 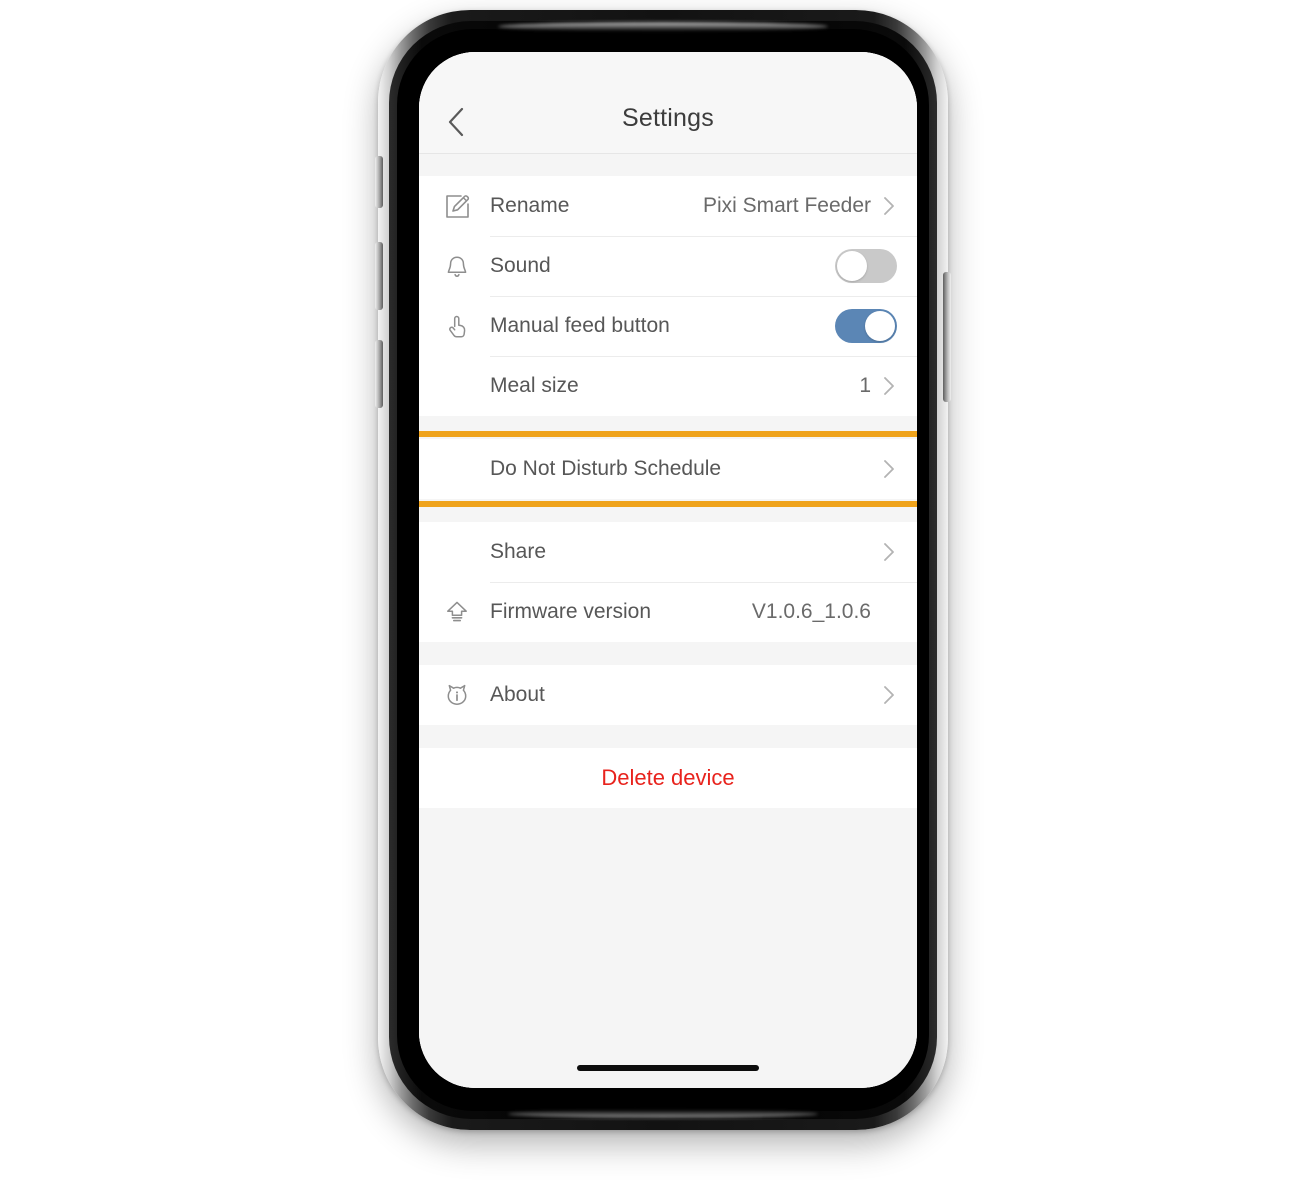 I want to click on row-label: Sound, so click(x=520, y=265).